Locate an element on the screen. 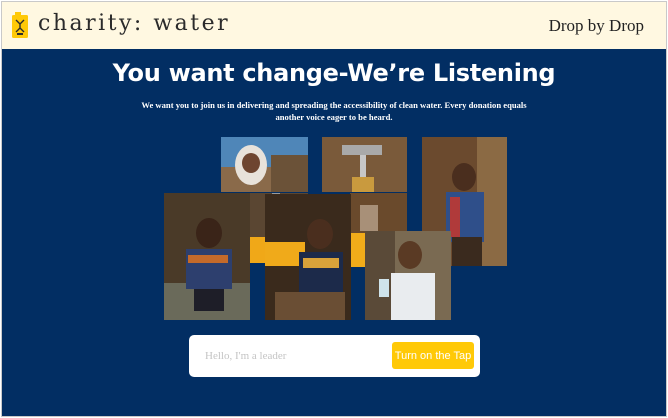 The height and width of the screenshot is (418, 668). photo-child-washing-face is located at coordinates (207, 256).